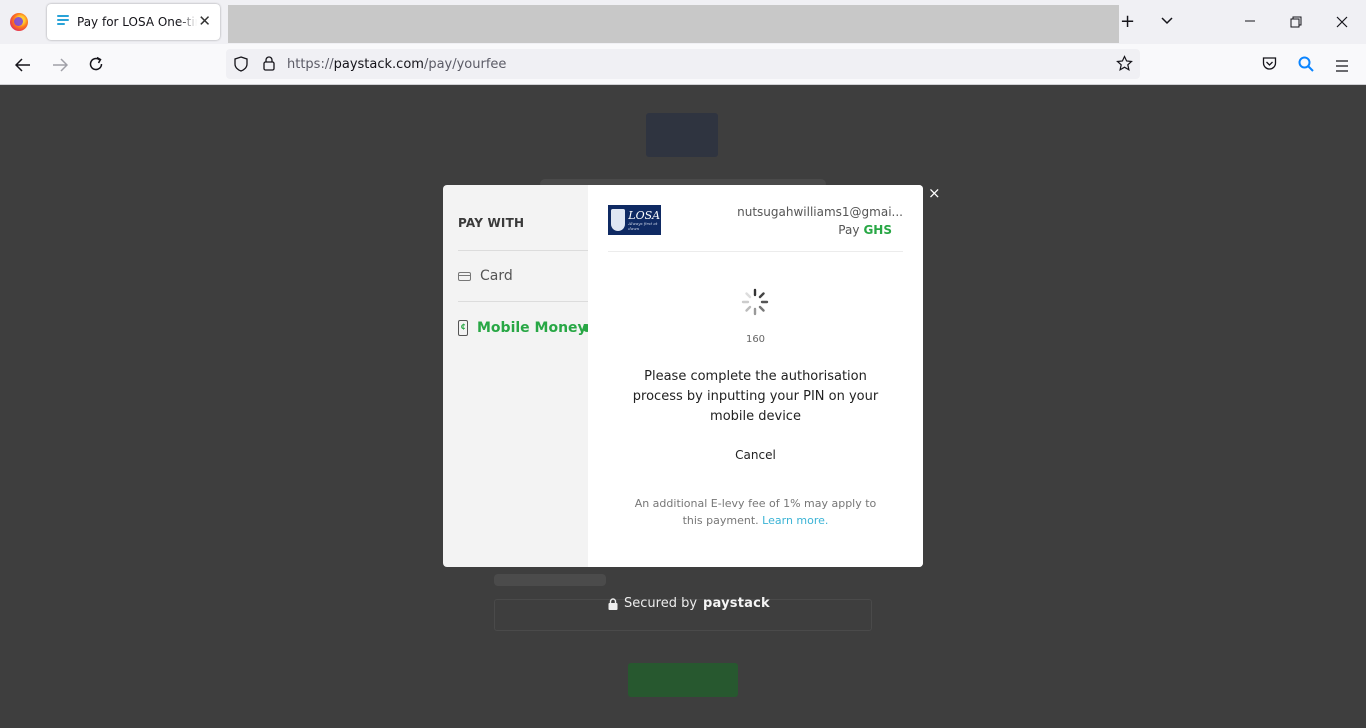 This screenshot has width=1366, height=728. What do you see at coordinates (464, 276) in the screenshot?
I see `card-icon` at bounding box center [464, 276].